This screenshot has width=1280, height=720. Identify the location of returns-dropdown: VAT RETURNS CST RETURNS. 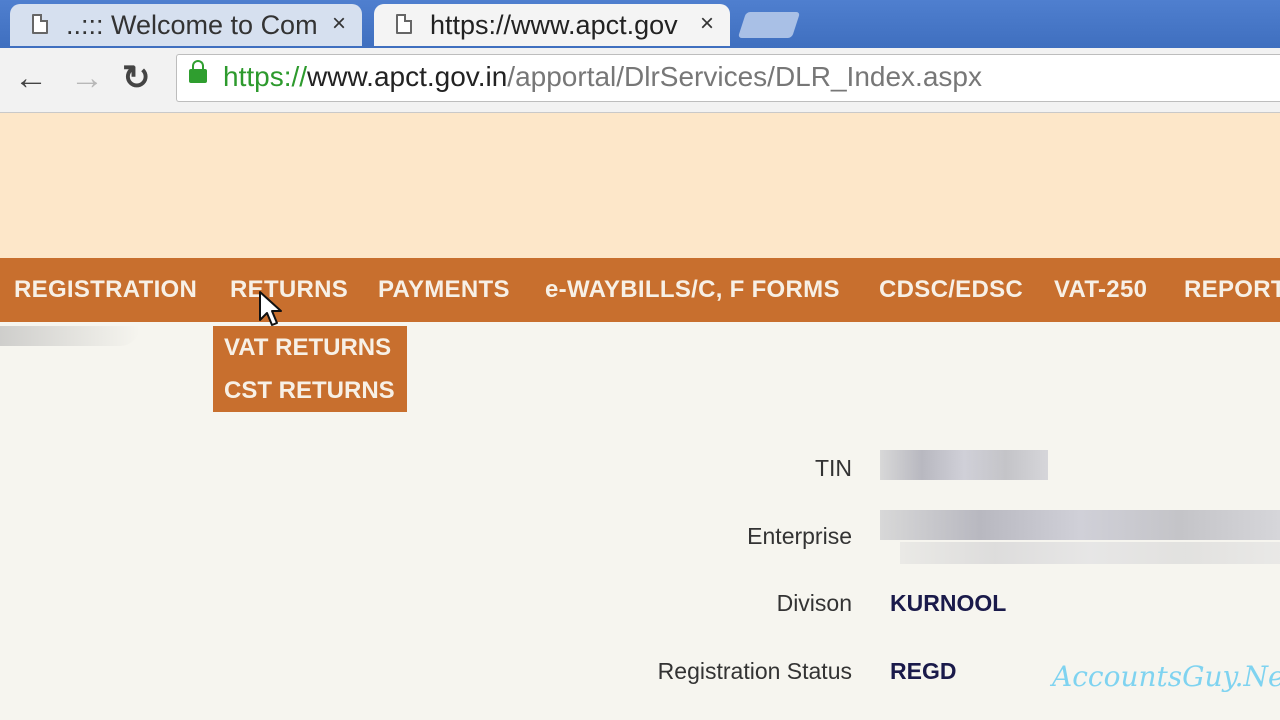
(310, 369).